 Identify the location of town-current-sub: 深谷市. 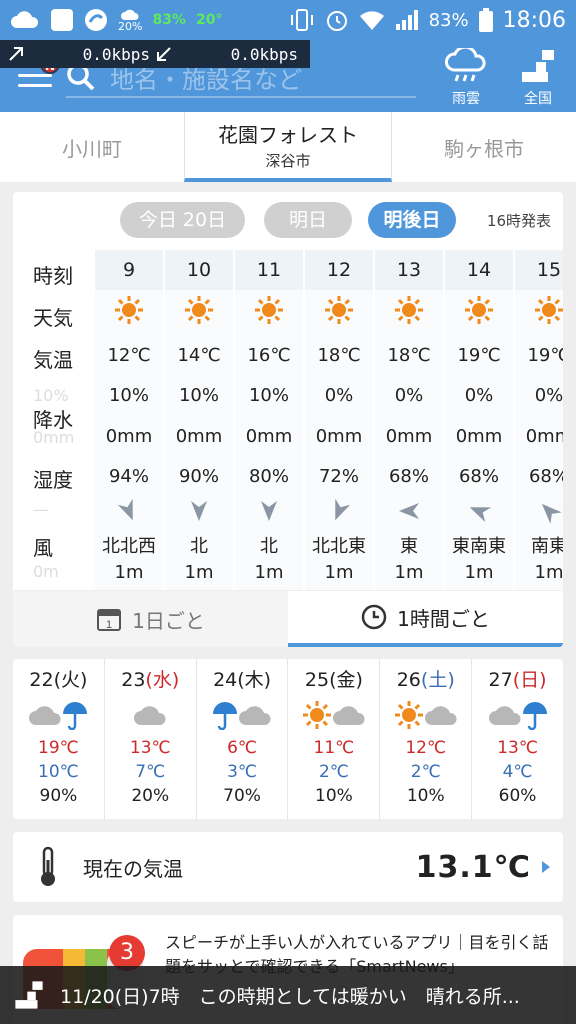
(288, 161).